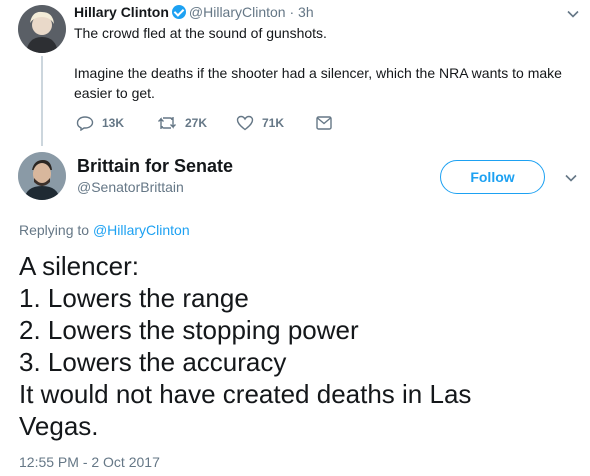  What do you see at coordinates (306, 12) in the screenshot?
I see `hillary-time: 3h` at bounding box center [306, 12].